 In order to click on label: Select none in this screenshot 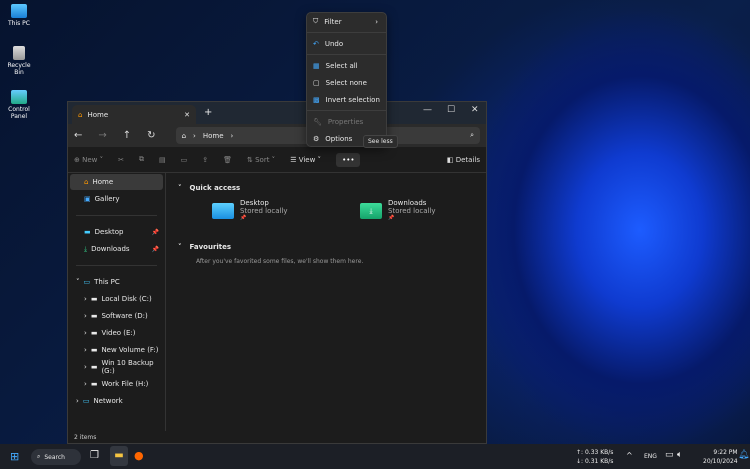, I will do `click(346, 82)`.